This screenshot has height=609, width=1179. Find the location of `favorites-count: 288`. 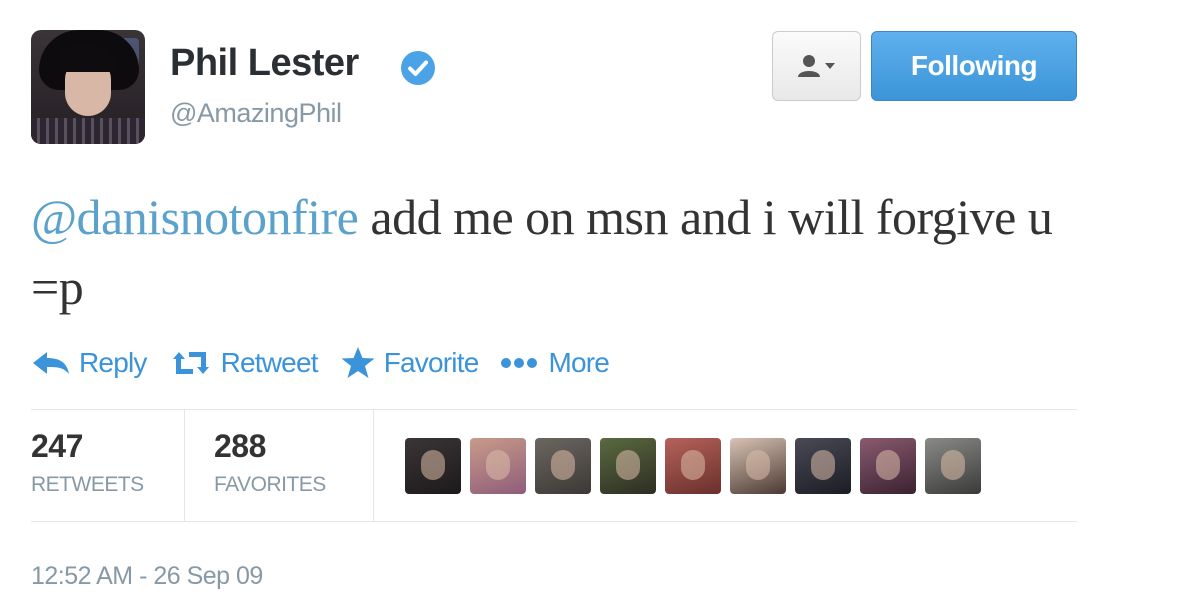

favorites-count: 288 is located at coordinates (240, 446).